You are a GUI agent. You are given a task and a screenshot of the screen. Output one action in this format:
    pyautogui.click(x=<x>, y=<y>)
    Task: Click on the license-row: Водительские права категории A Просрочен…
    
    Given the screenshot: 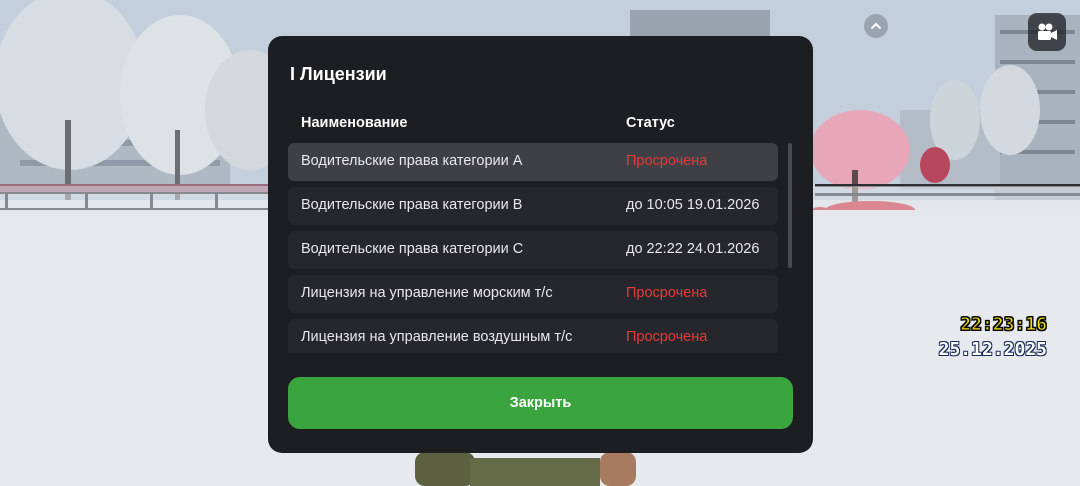 What is the action you would take?
    pyautogui.click(x=533, y=162)
    